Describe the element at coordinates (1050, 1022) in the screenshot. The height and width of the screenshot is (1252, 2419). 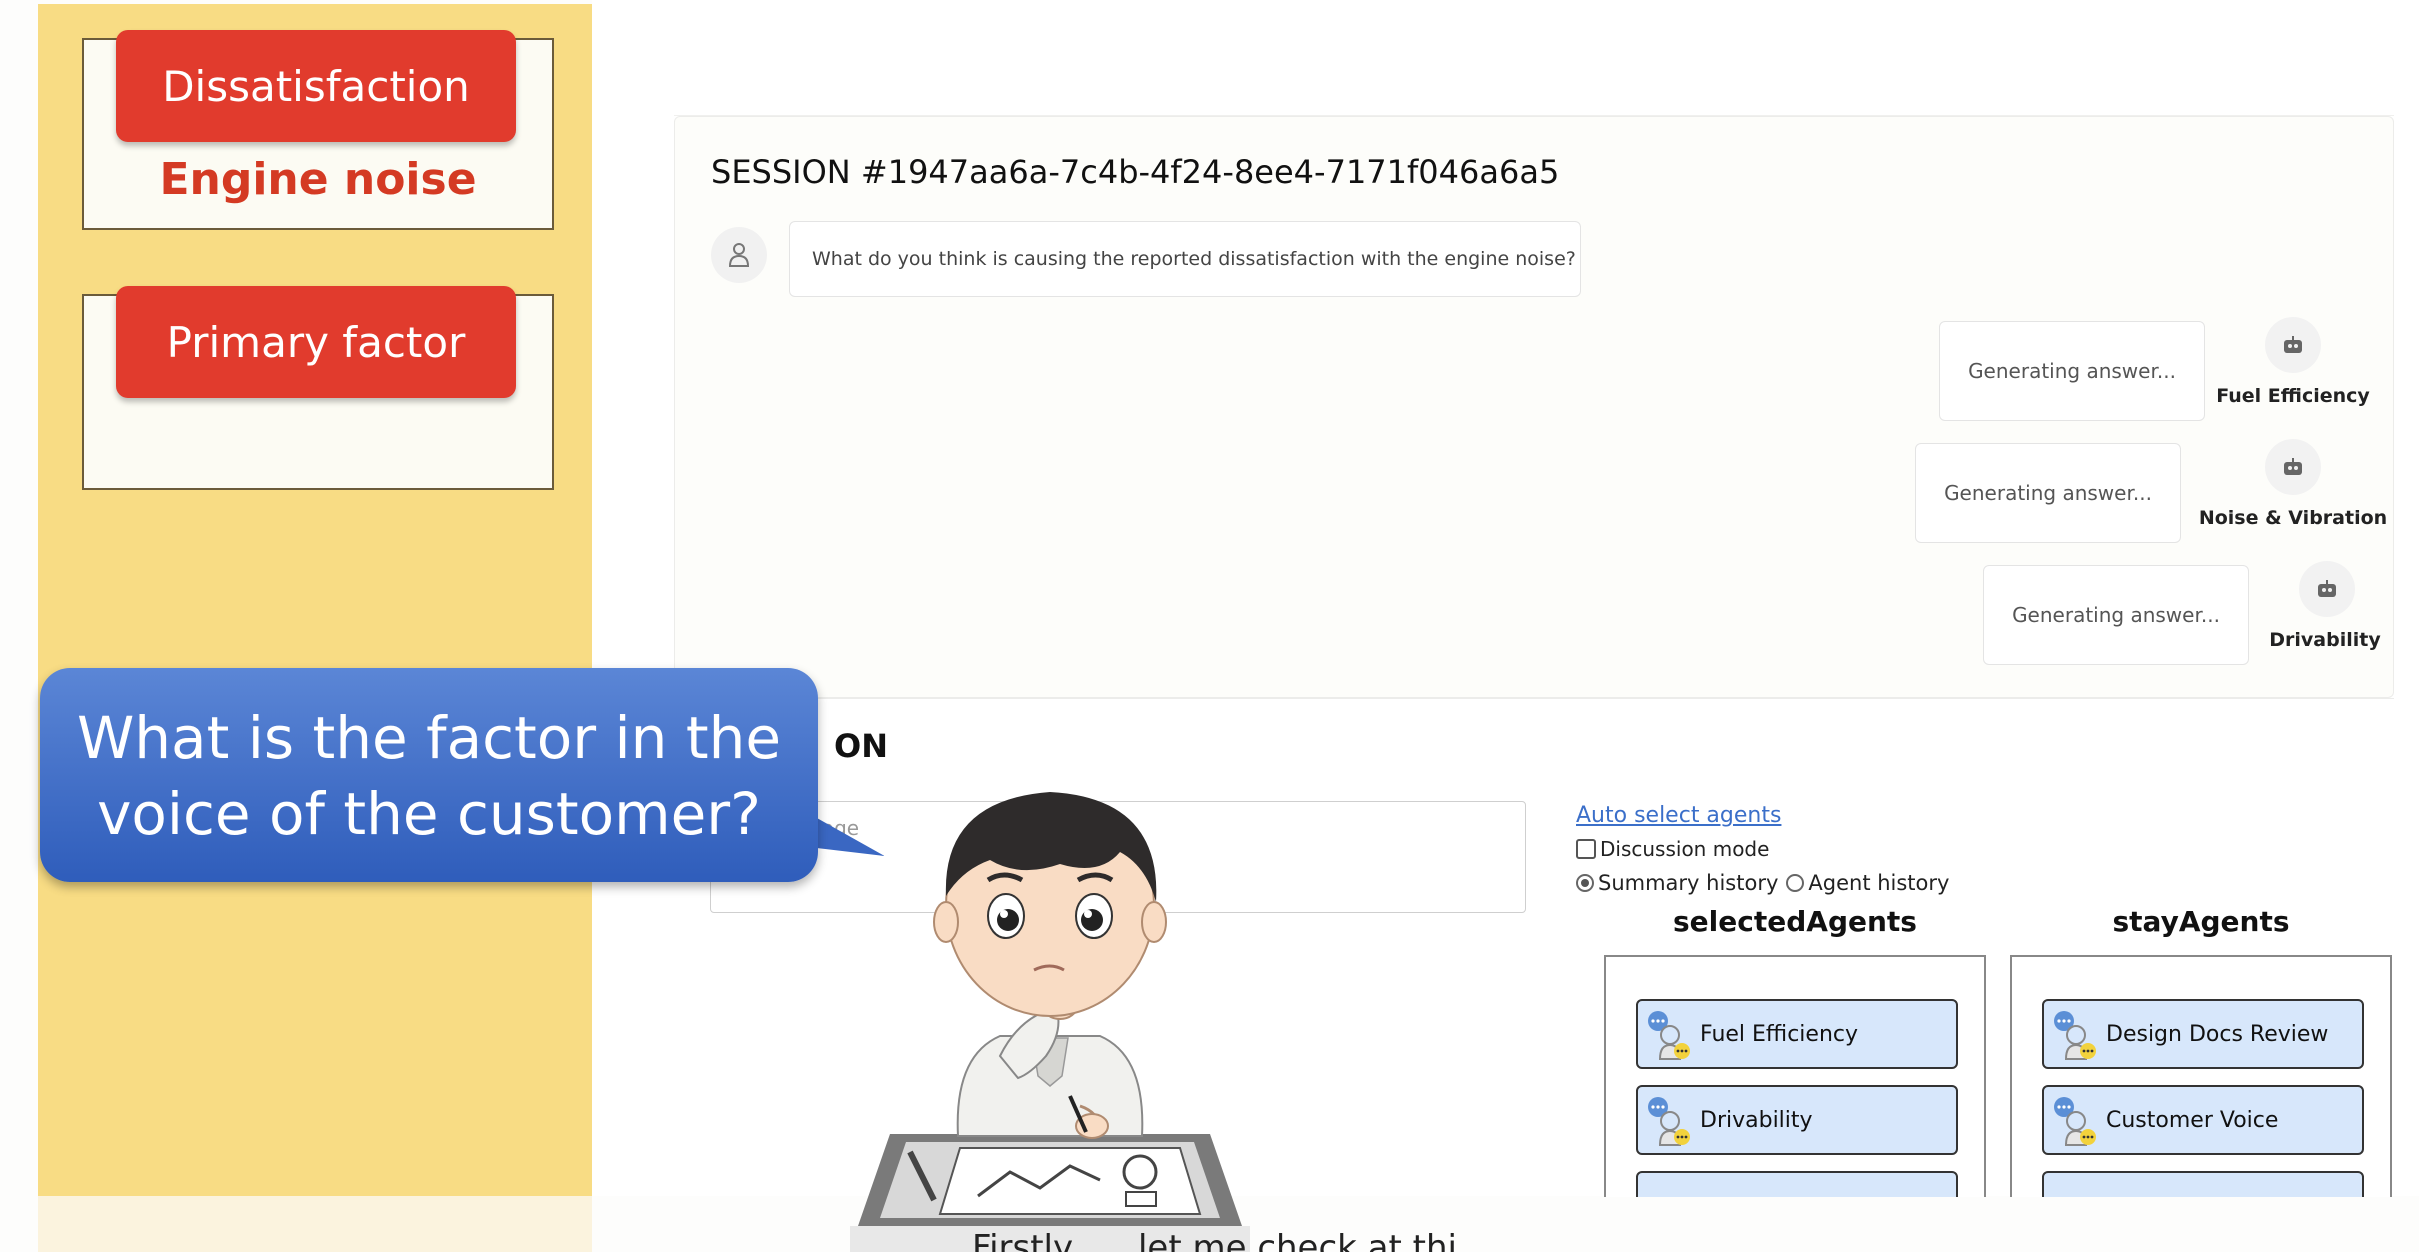
I see `thinking-character-illustration` at that location.